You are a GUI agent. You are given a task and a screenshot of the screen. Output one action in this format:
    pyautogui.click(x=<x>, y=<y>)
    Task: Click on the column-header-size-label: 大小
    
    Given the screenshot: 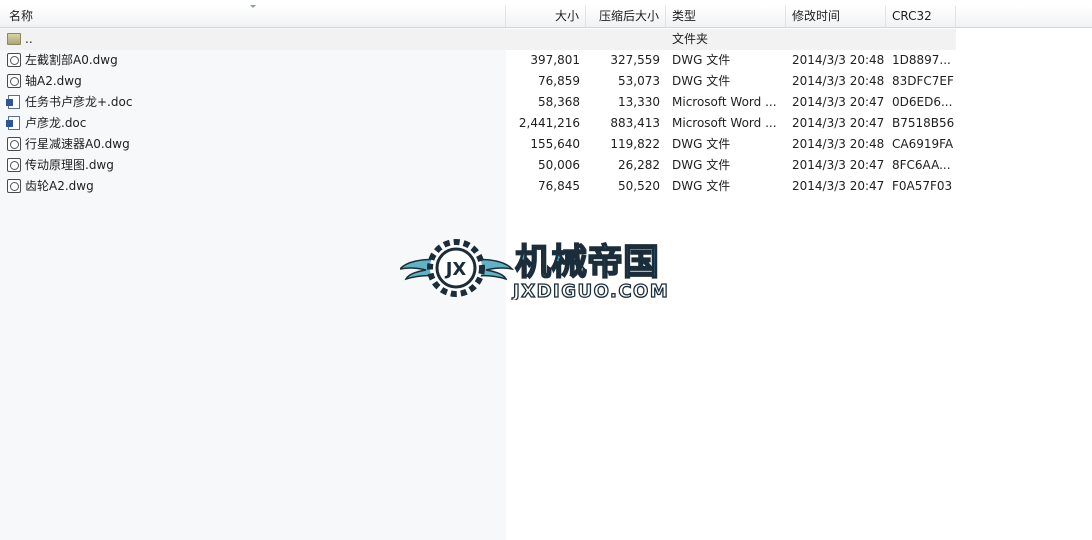 What is the action you would take?
    pyautogui.click(x=566, y=16)
    